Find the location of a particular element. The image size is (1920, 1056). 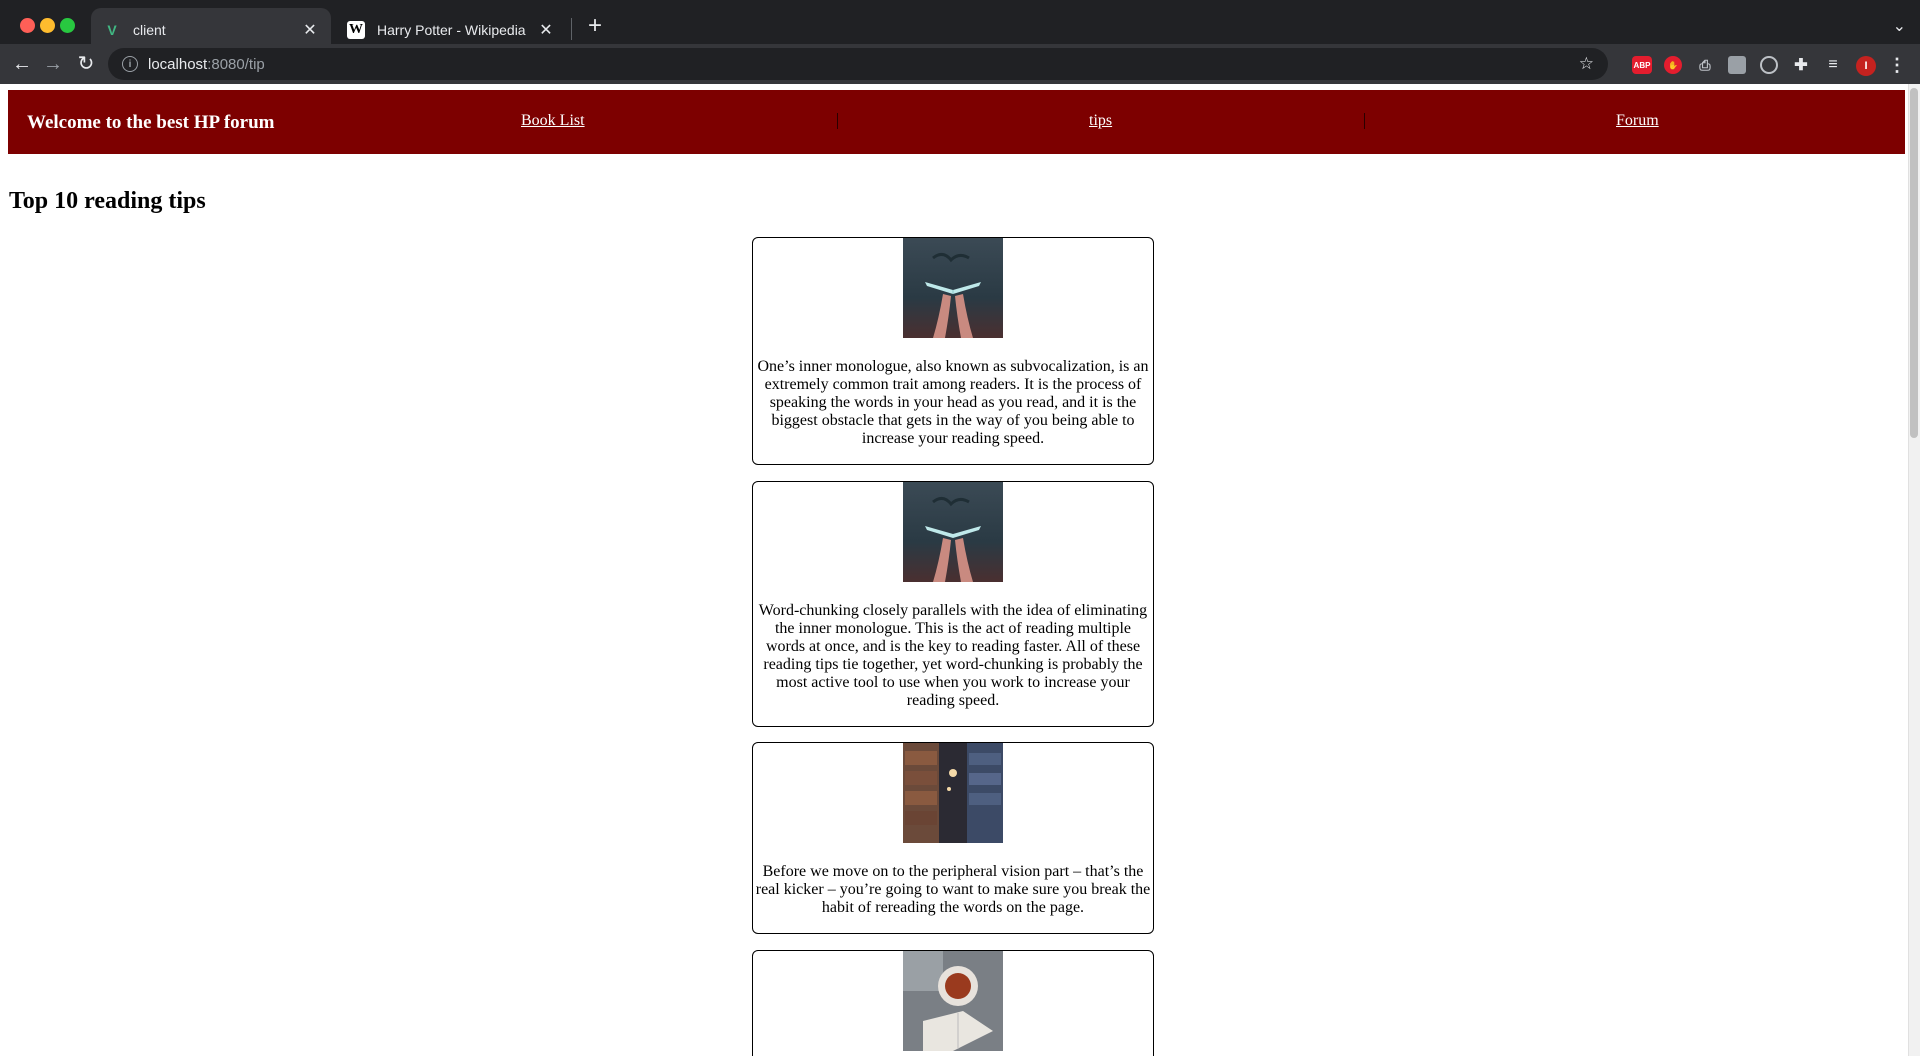

address-path: :8080/tip is located at coordinates (236, 64).